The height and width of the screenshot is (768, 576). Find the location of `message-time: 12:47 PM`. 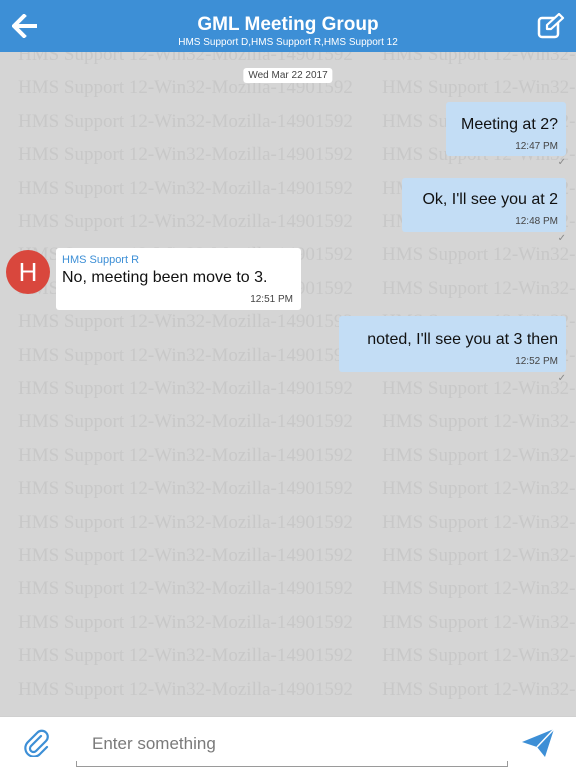

message-time: 12:47 PM is located at coordinates (536, 146).